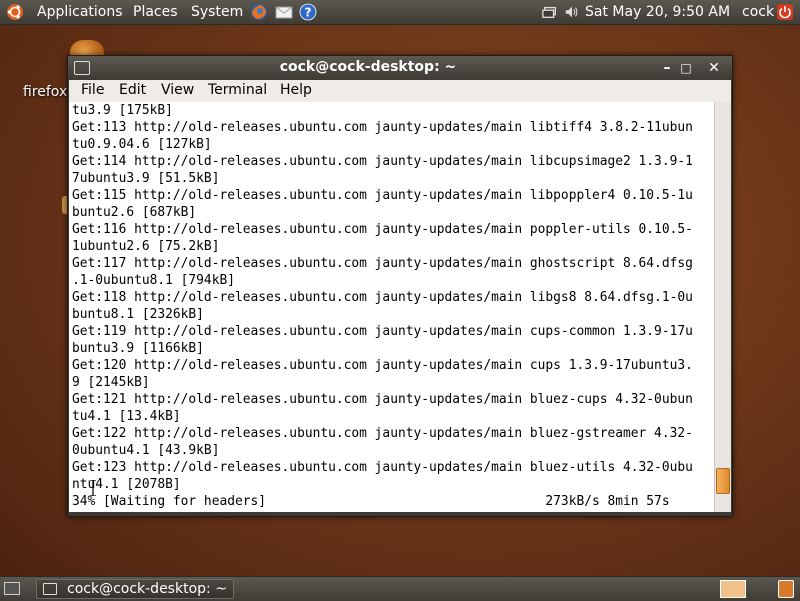  I want to click on firefox-desktop-label: firefox, so click(45, 92).